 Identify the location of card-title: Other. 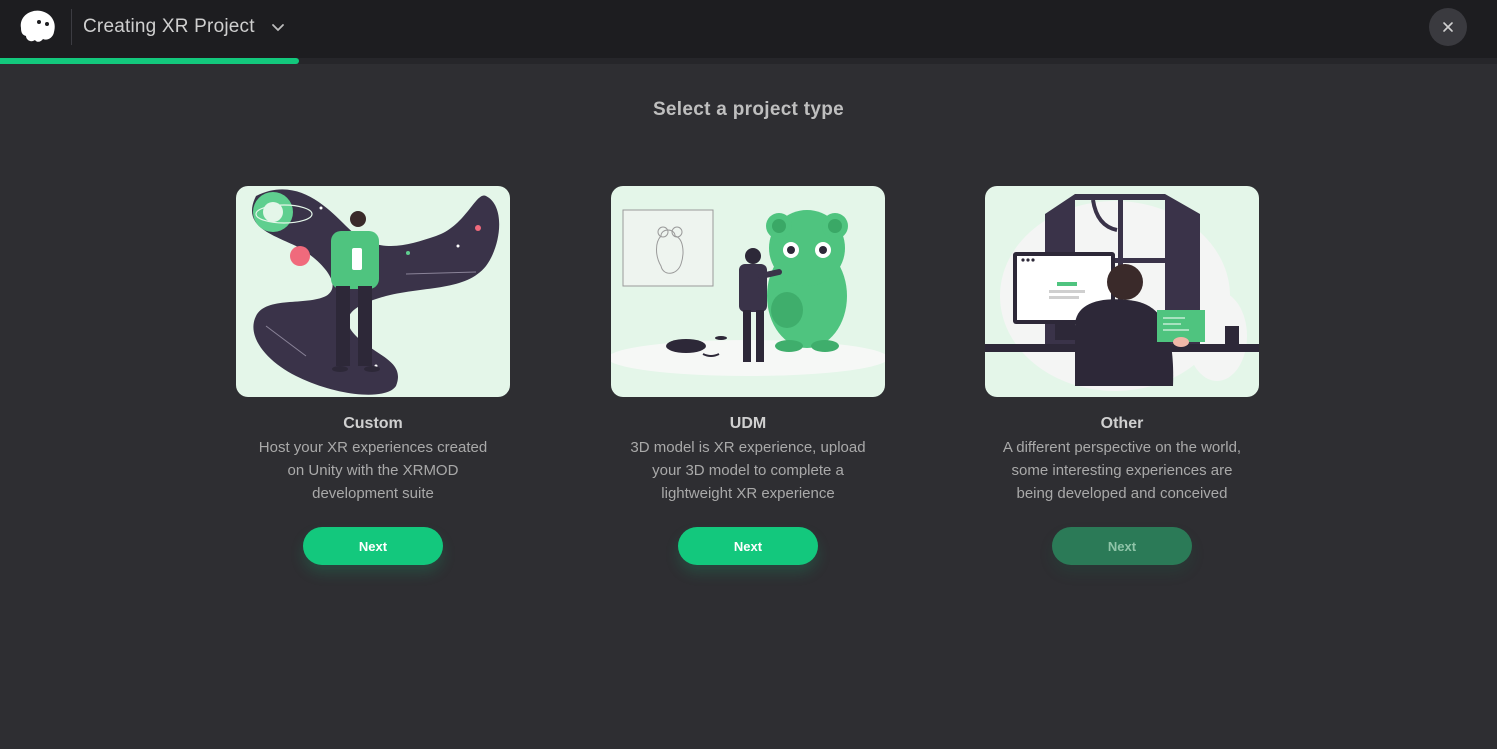
(1122, 423).